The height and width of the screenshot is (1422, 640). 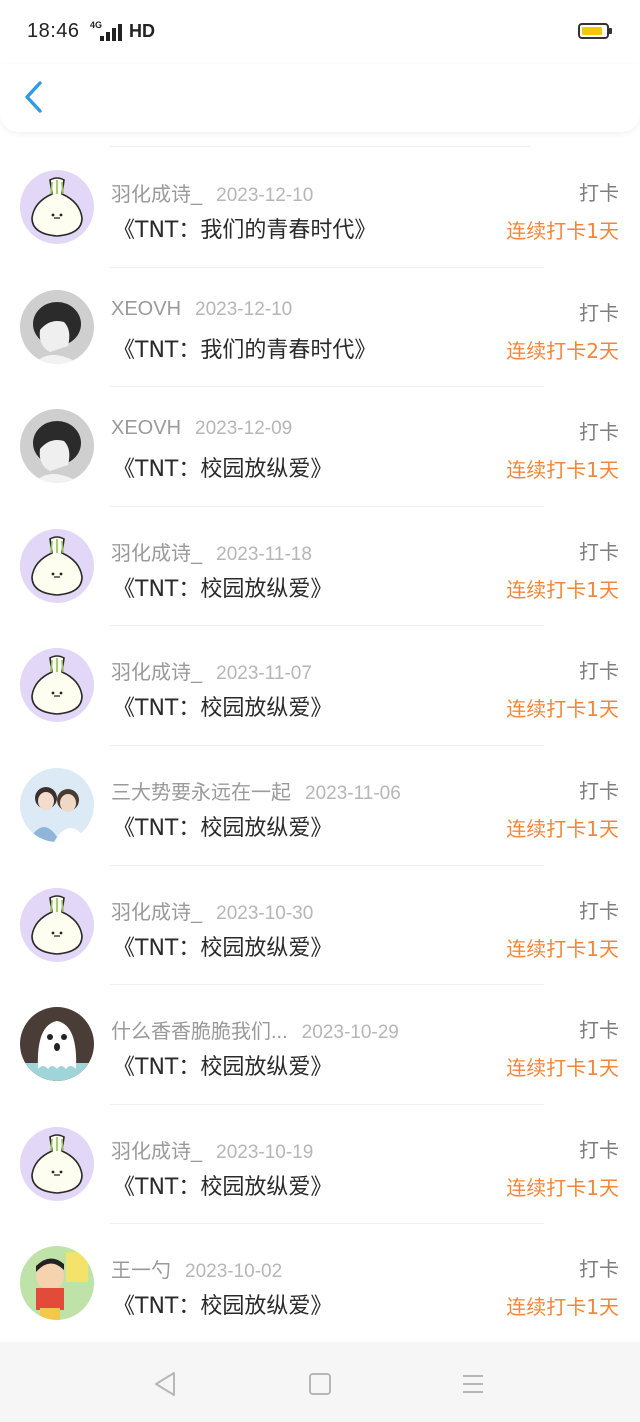 I want to click on post-date: 2023-10-19, so click(x=265, y=1152).